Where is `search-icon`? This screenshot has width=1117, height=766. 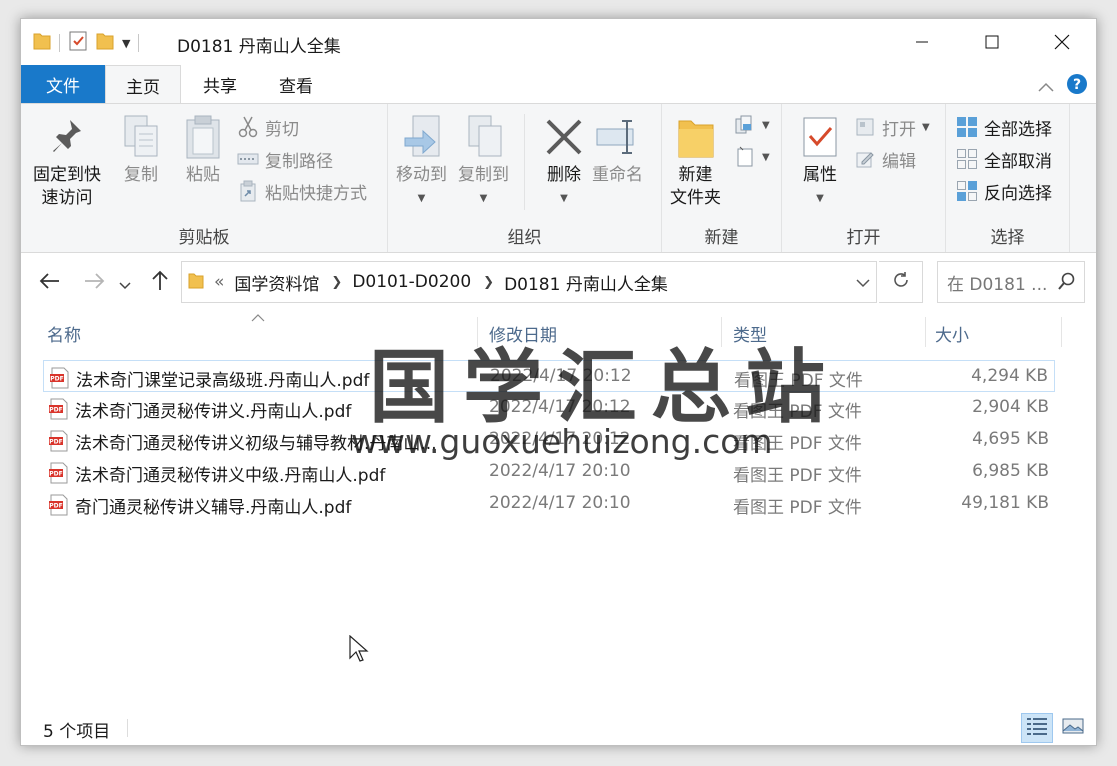
search-icon is located at coordinates (1067, 284).